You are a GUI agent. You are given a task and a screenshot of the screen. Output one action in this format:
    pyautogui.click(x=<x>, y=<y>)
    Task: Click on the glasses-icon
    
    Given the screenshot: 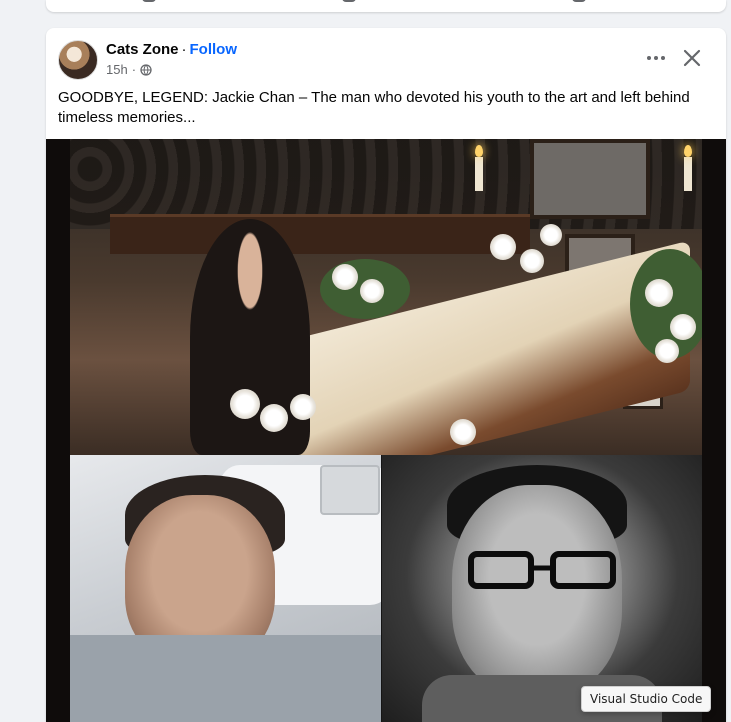 What is the action you would take?
    pyautogui.click(x=542, y=570)
    